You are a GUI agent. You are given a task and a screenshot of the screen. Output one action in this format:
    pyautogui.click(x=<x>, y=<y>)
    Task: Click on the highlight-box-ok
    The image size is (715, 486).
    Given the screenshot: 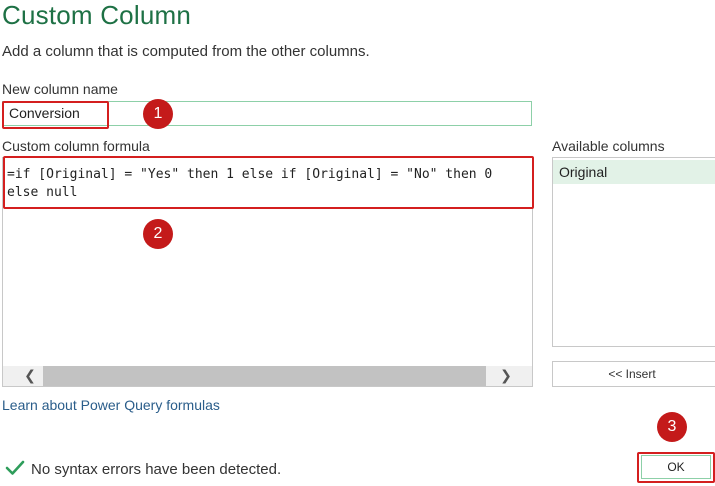 What is the action you would take?
    pyautogui.click(x=676, y=467)
    